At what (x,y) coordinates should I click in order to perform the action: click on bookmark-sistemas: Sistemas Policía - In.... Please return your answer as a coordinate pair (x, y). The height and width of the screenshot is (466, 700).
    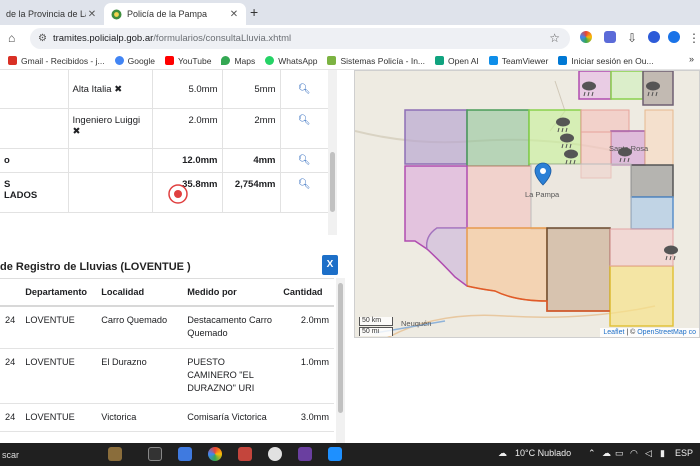
    Looking at the image, I should click on (376, 61).